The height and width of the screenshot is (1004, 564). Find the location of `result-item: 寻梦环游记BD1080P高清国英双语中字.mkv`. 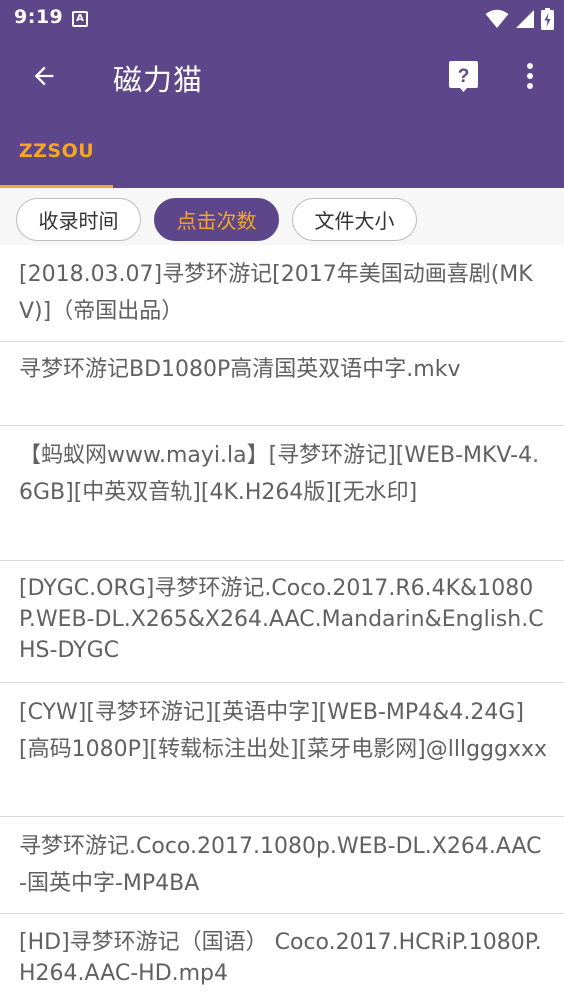

result-item: 寻梦环游记BD1080P高清国英双语中字.mkv is located at coordinates (282, 384).